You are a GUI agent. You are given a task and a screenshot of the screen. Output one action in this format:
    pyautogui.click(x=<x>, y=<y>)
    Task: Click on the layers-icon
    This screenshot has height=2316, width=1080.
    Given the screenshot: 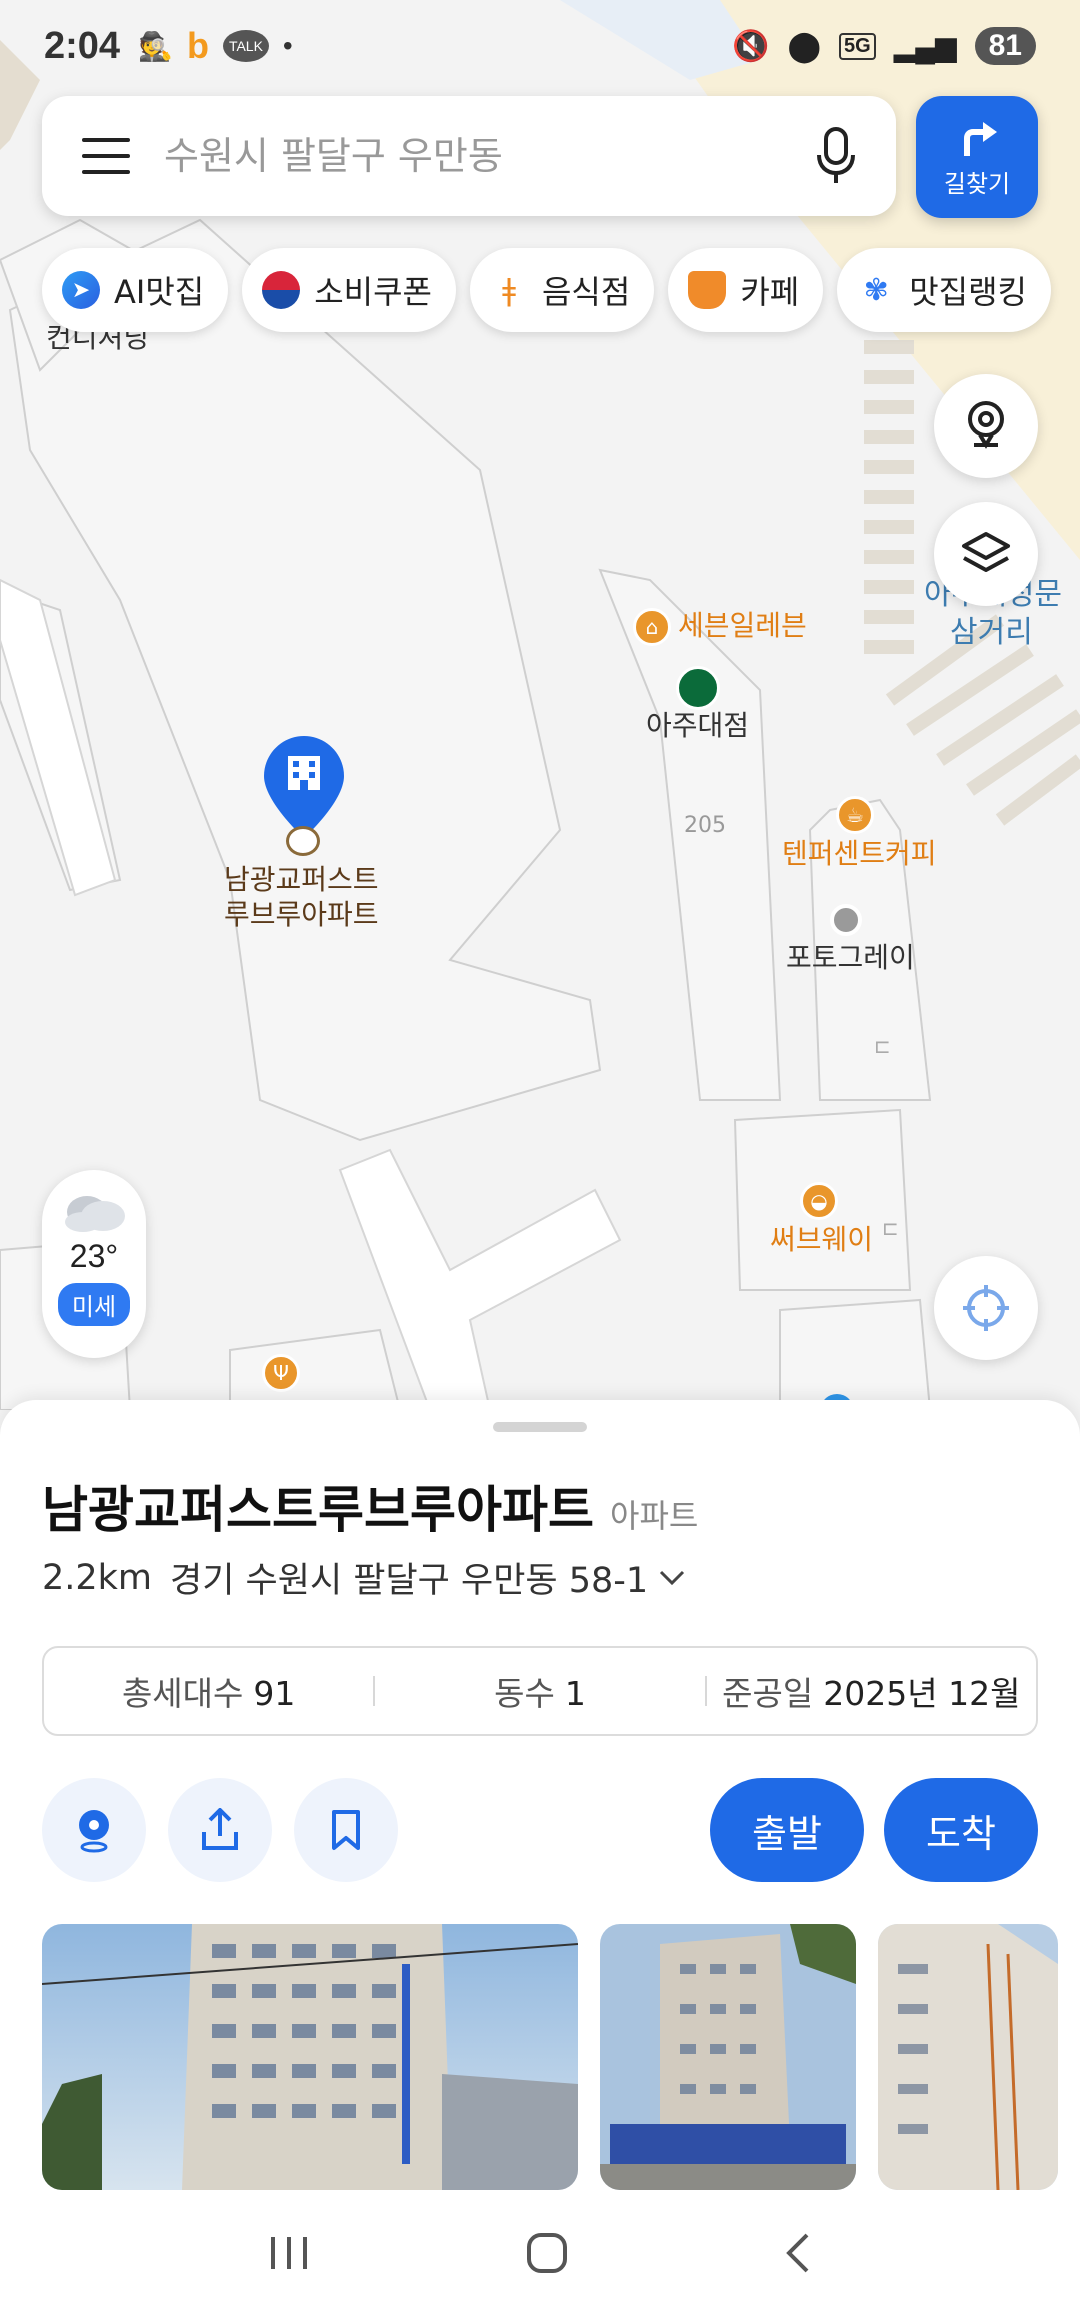 What is the action you would take?
    pyautogui.click(x=986, y=552)
    